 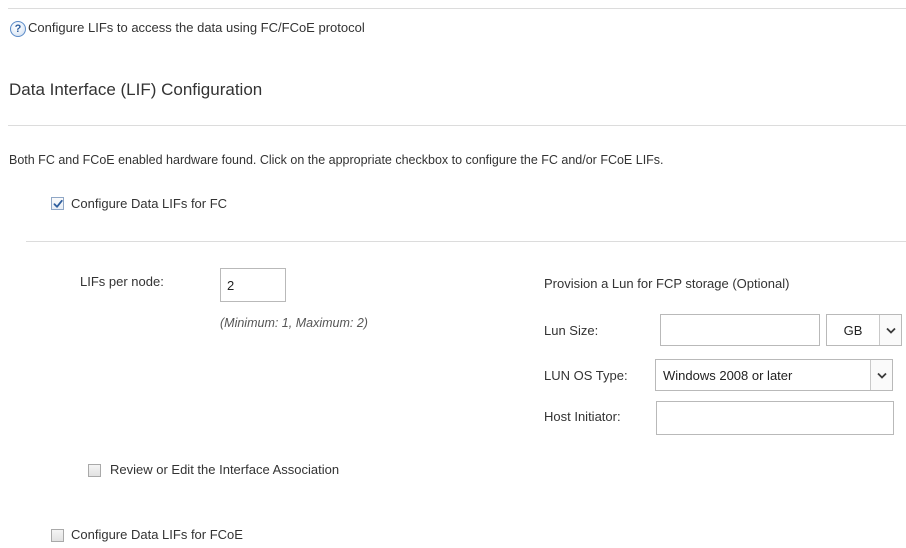 I want to click on check-mark-icon, so click(x=58, y=203).